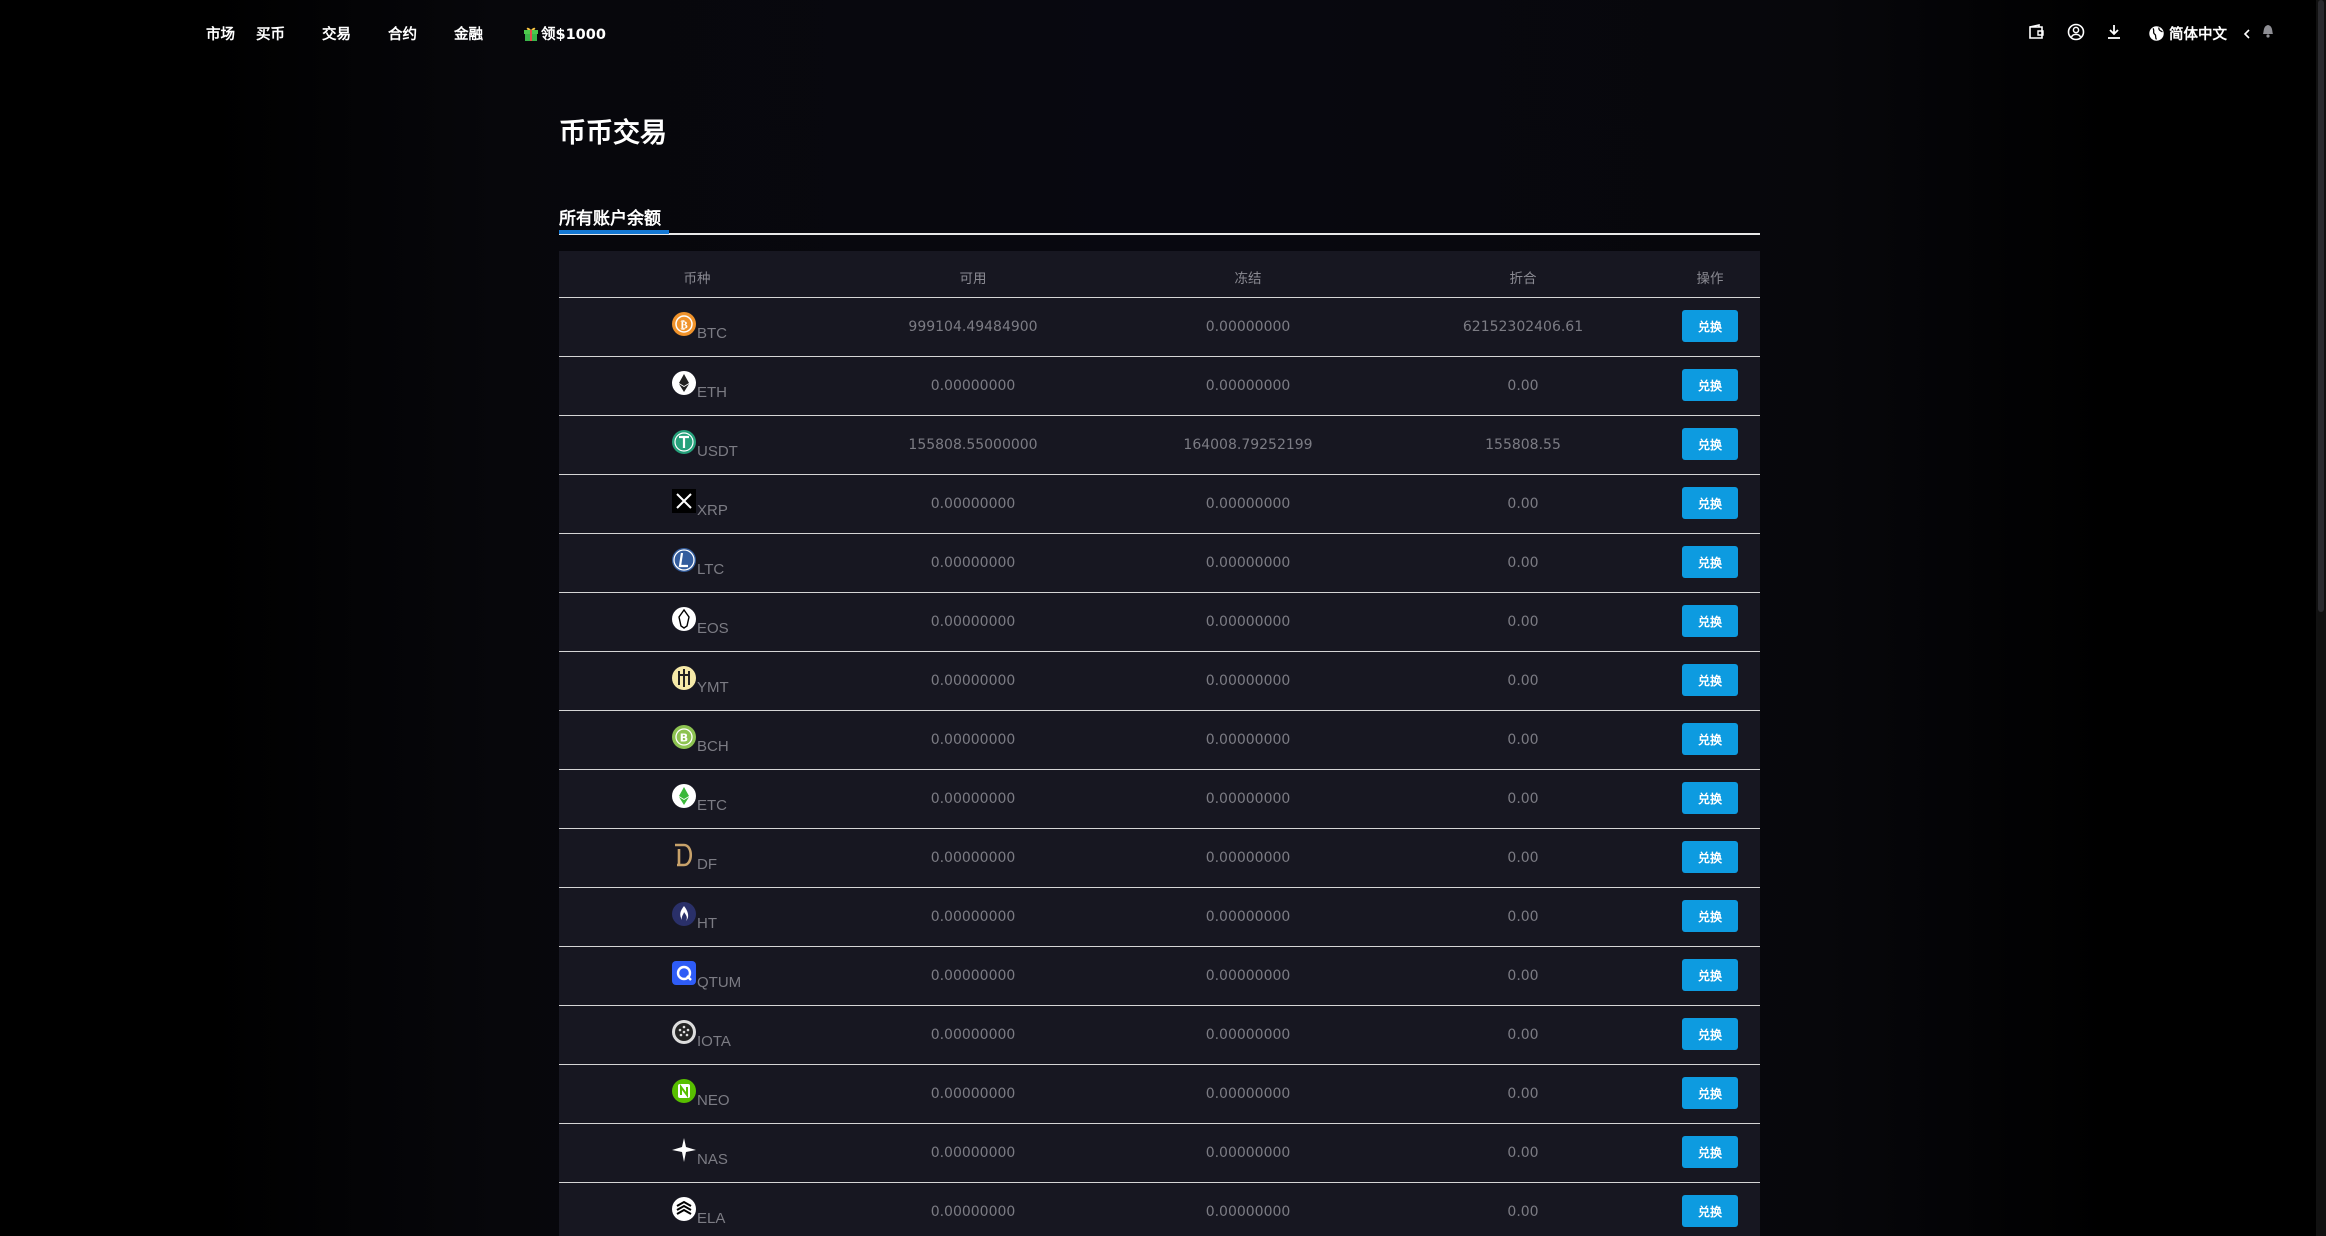 Image resolution: width=2326 pixels, height=1236 pixels. Describe the element at coordinates (713, 1100) in the screenshot. I see `coin-name: NEO` at that location.